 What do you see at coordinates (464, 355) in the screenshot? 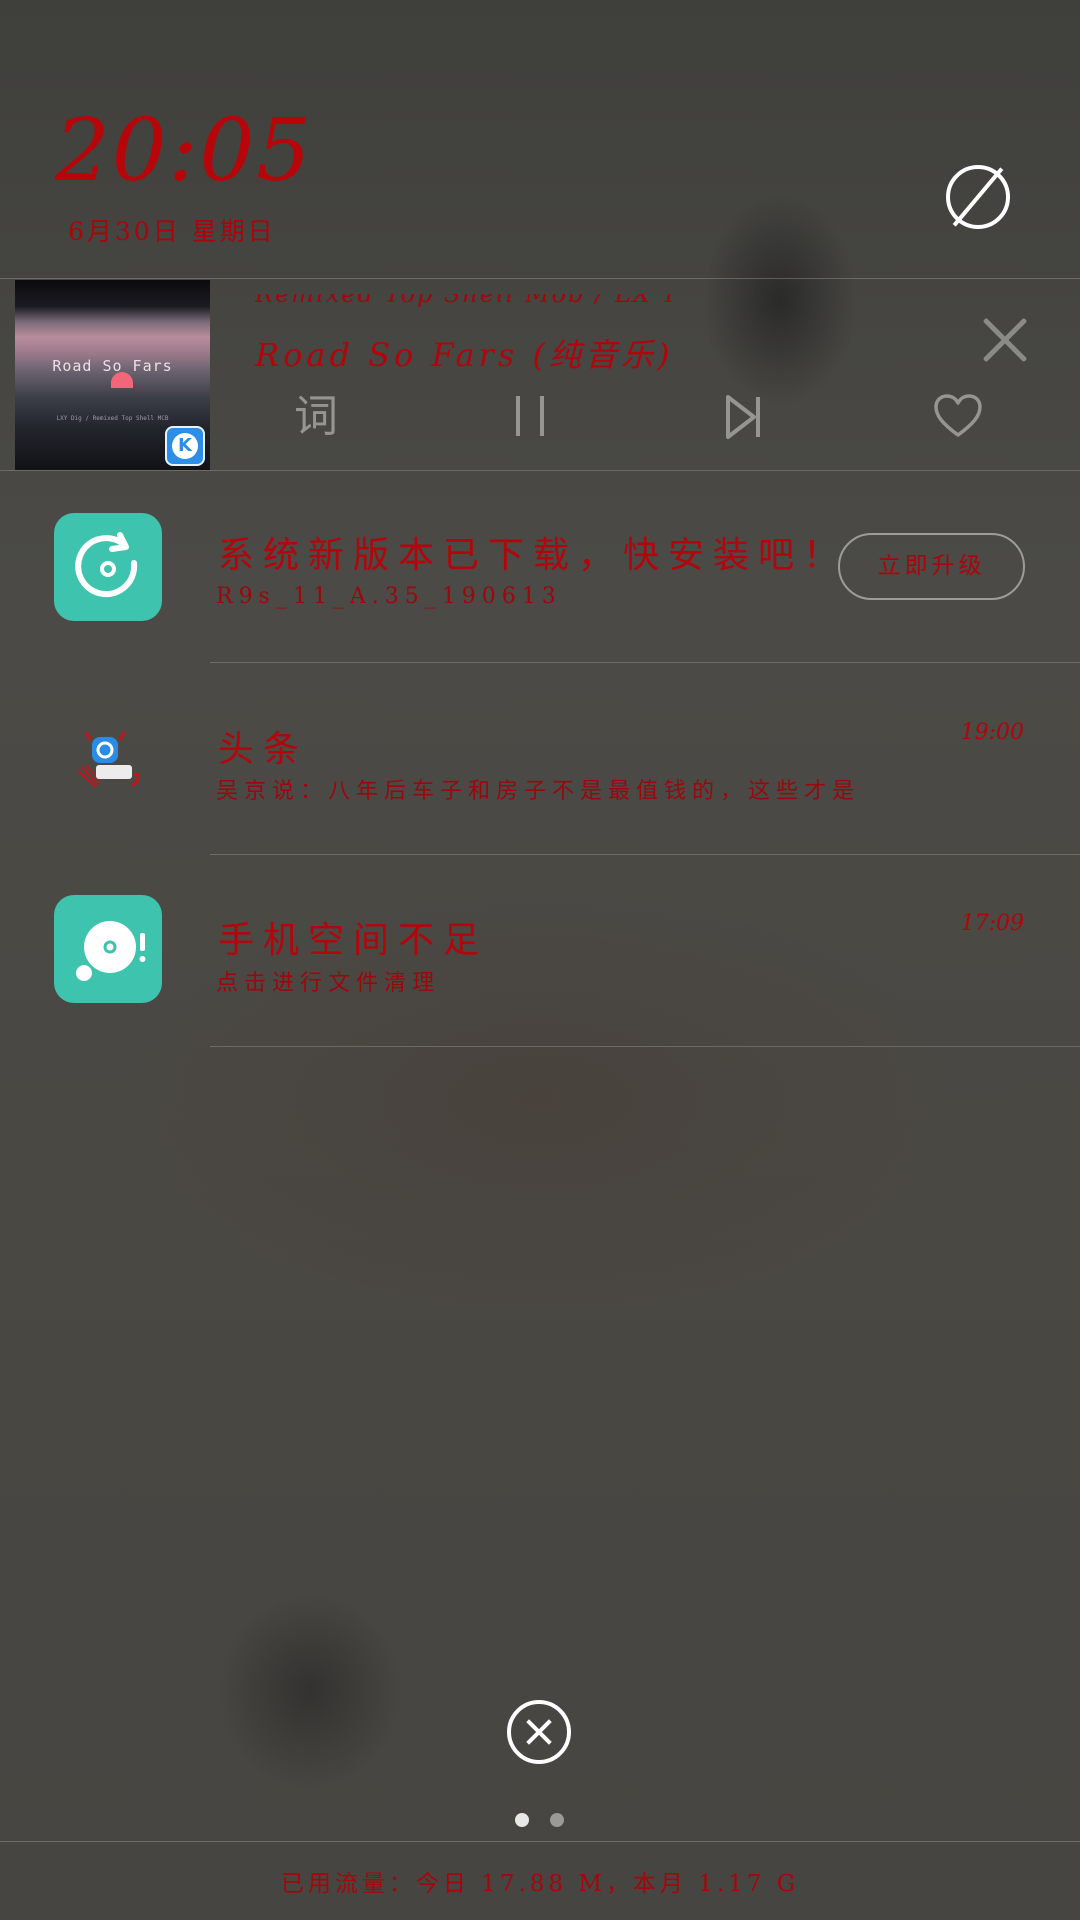
I see `music-title: Road So Fars (纯音乐)` at bounding box center [464, 355].